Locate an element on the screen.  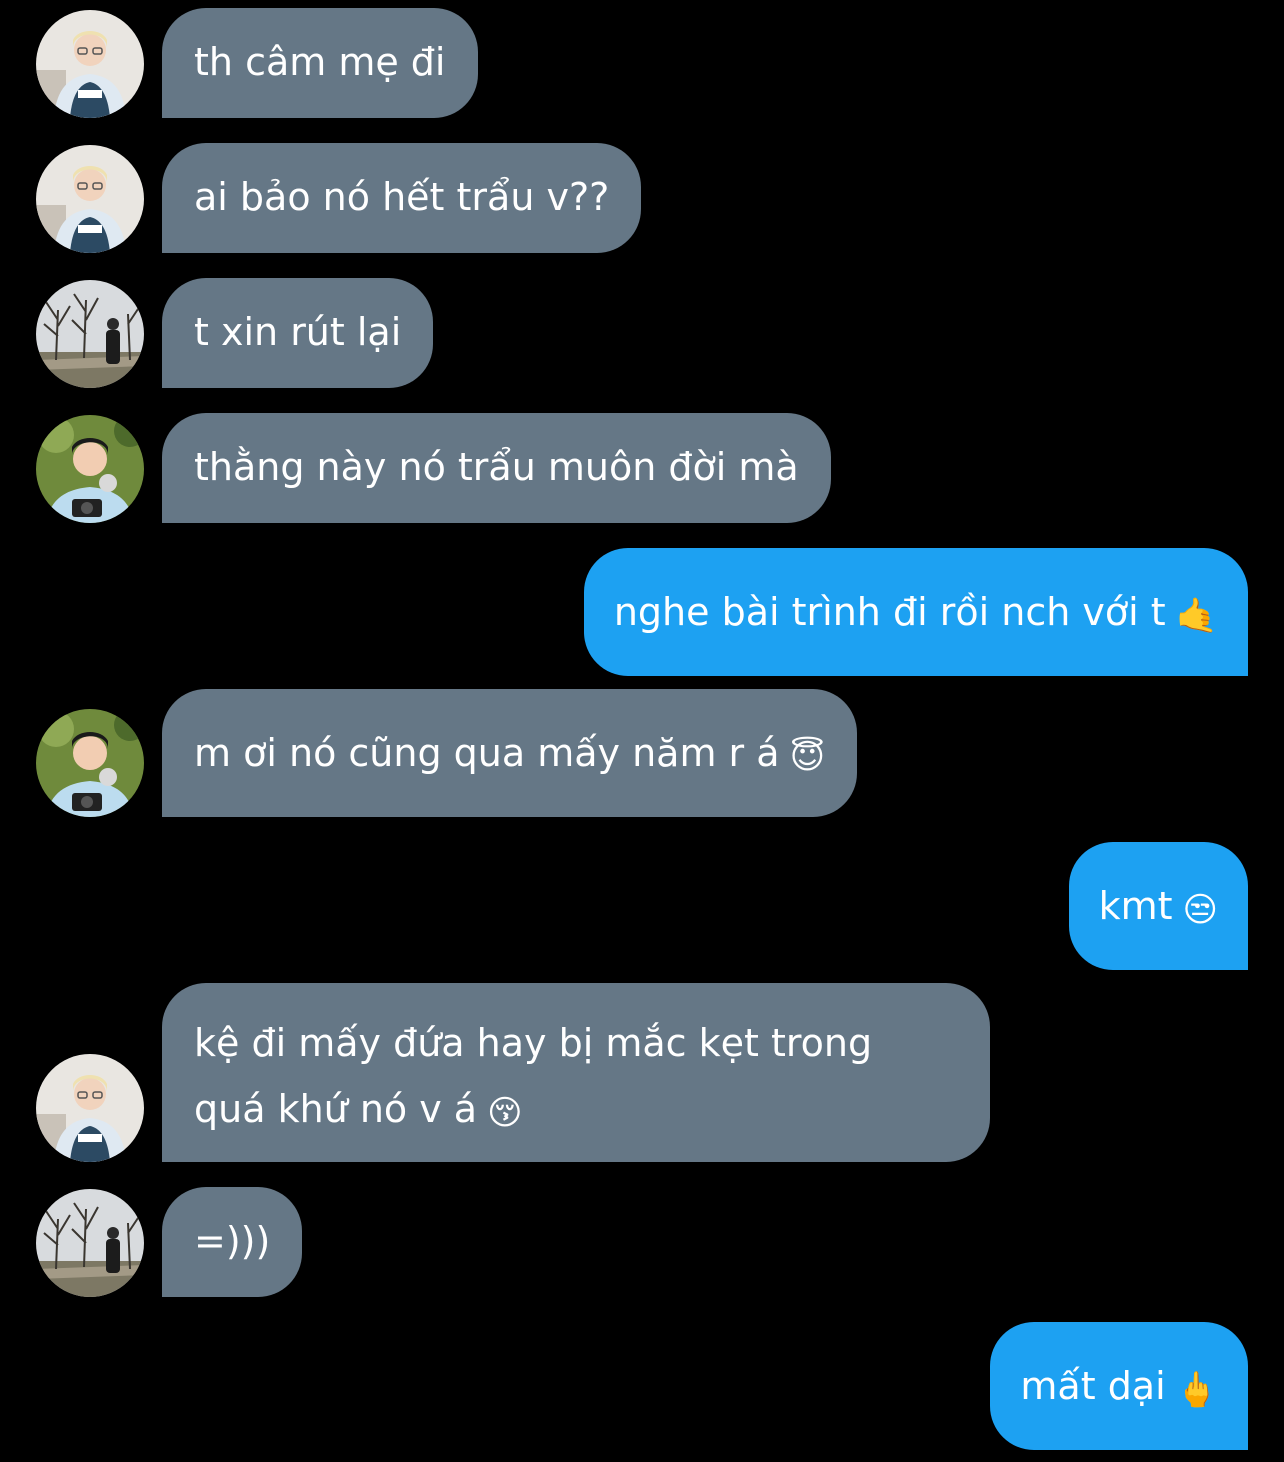
outgoing-message-bubble: kmt 😒 is located at coordinates (1158, 906).